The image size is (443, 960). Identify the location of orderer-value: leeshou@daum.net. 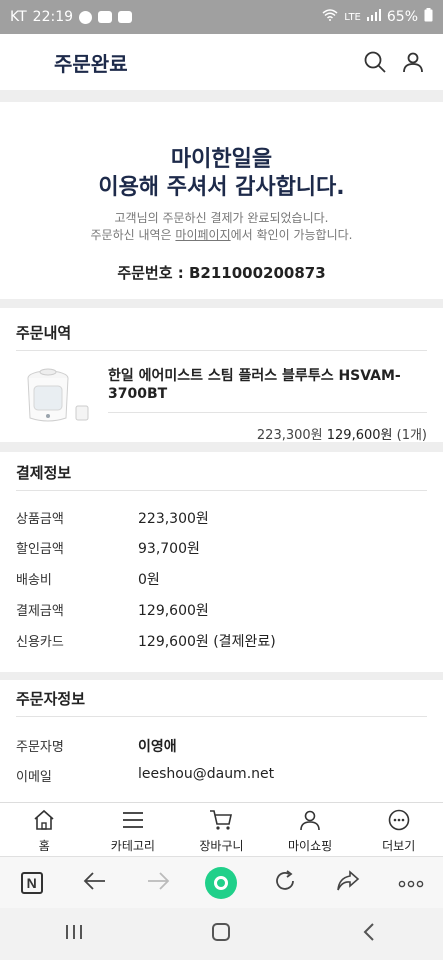
(206, 774).